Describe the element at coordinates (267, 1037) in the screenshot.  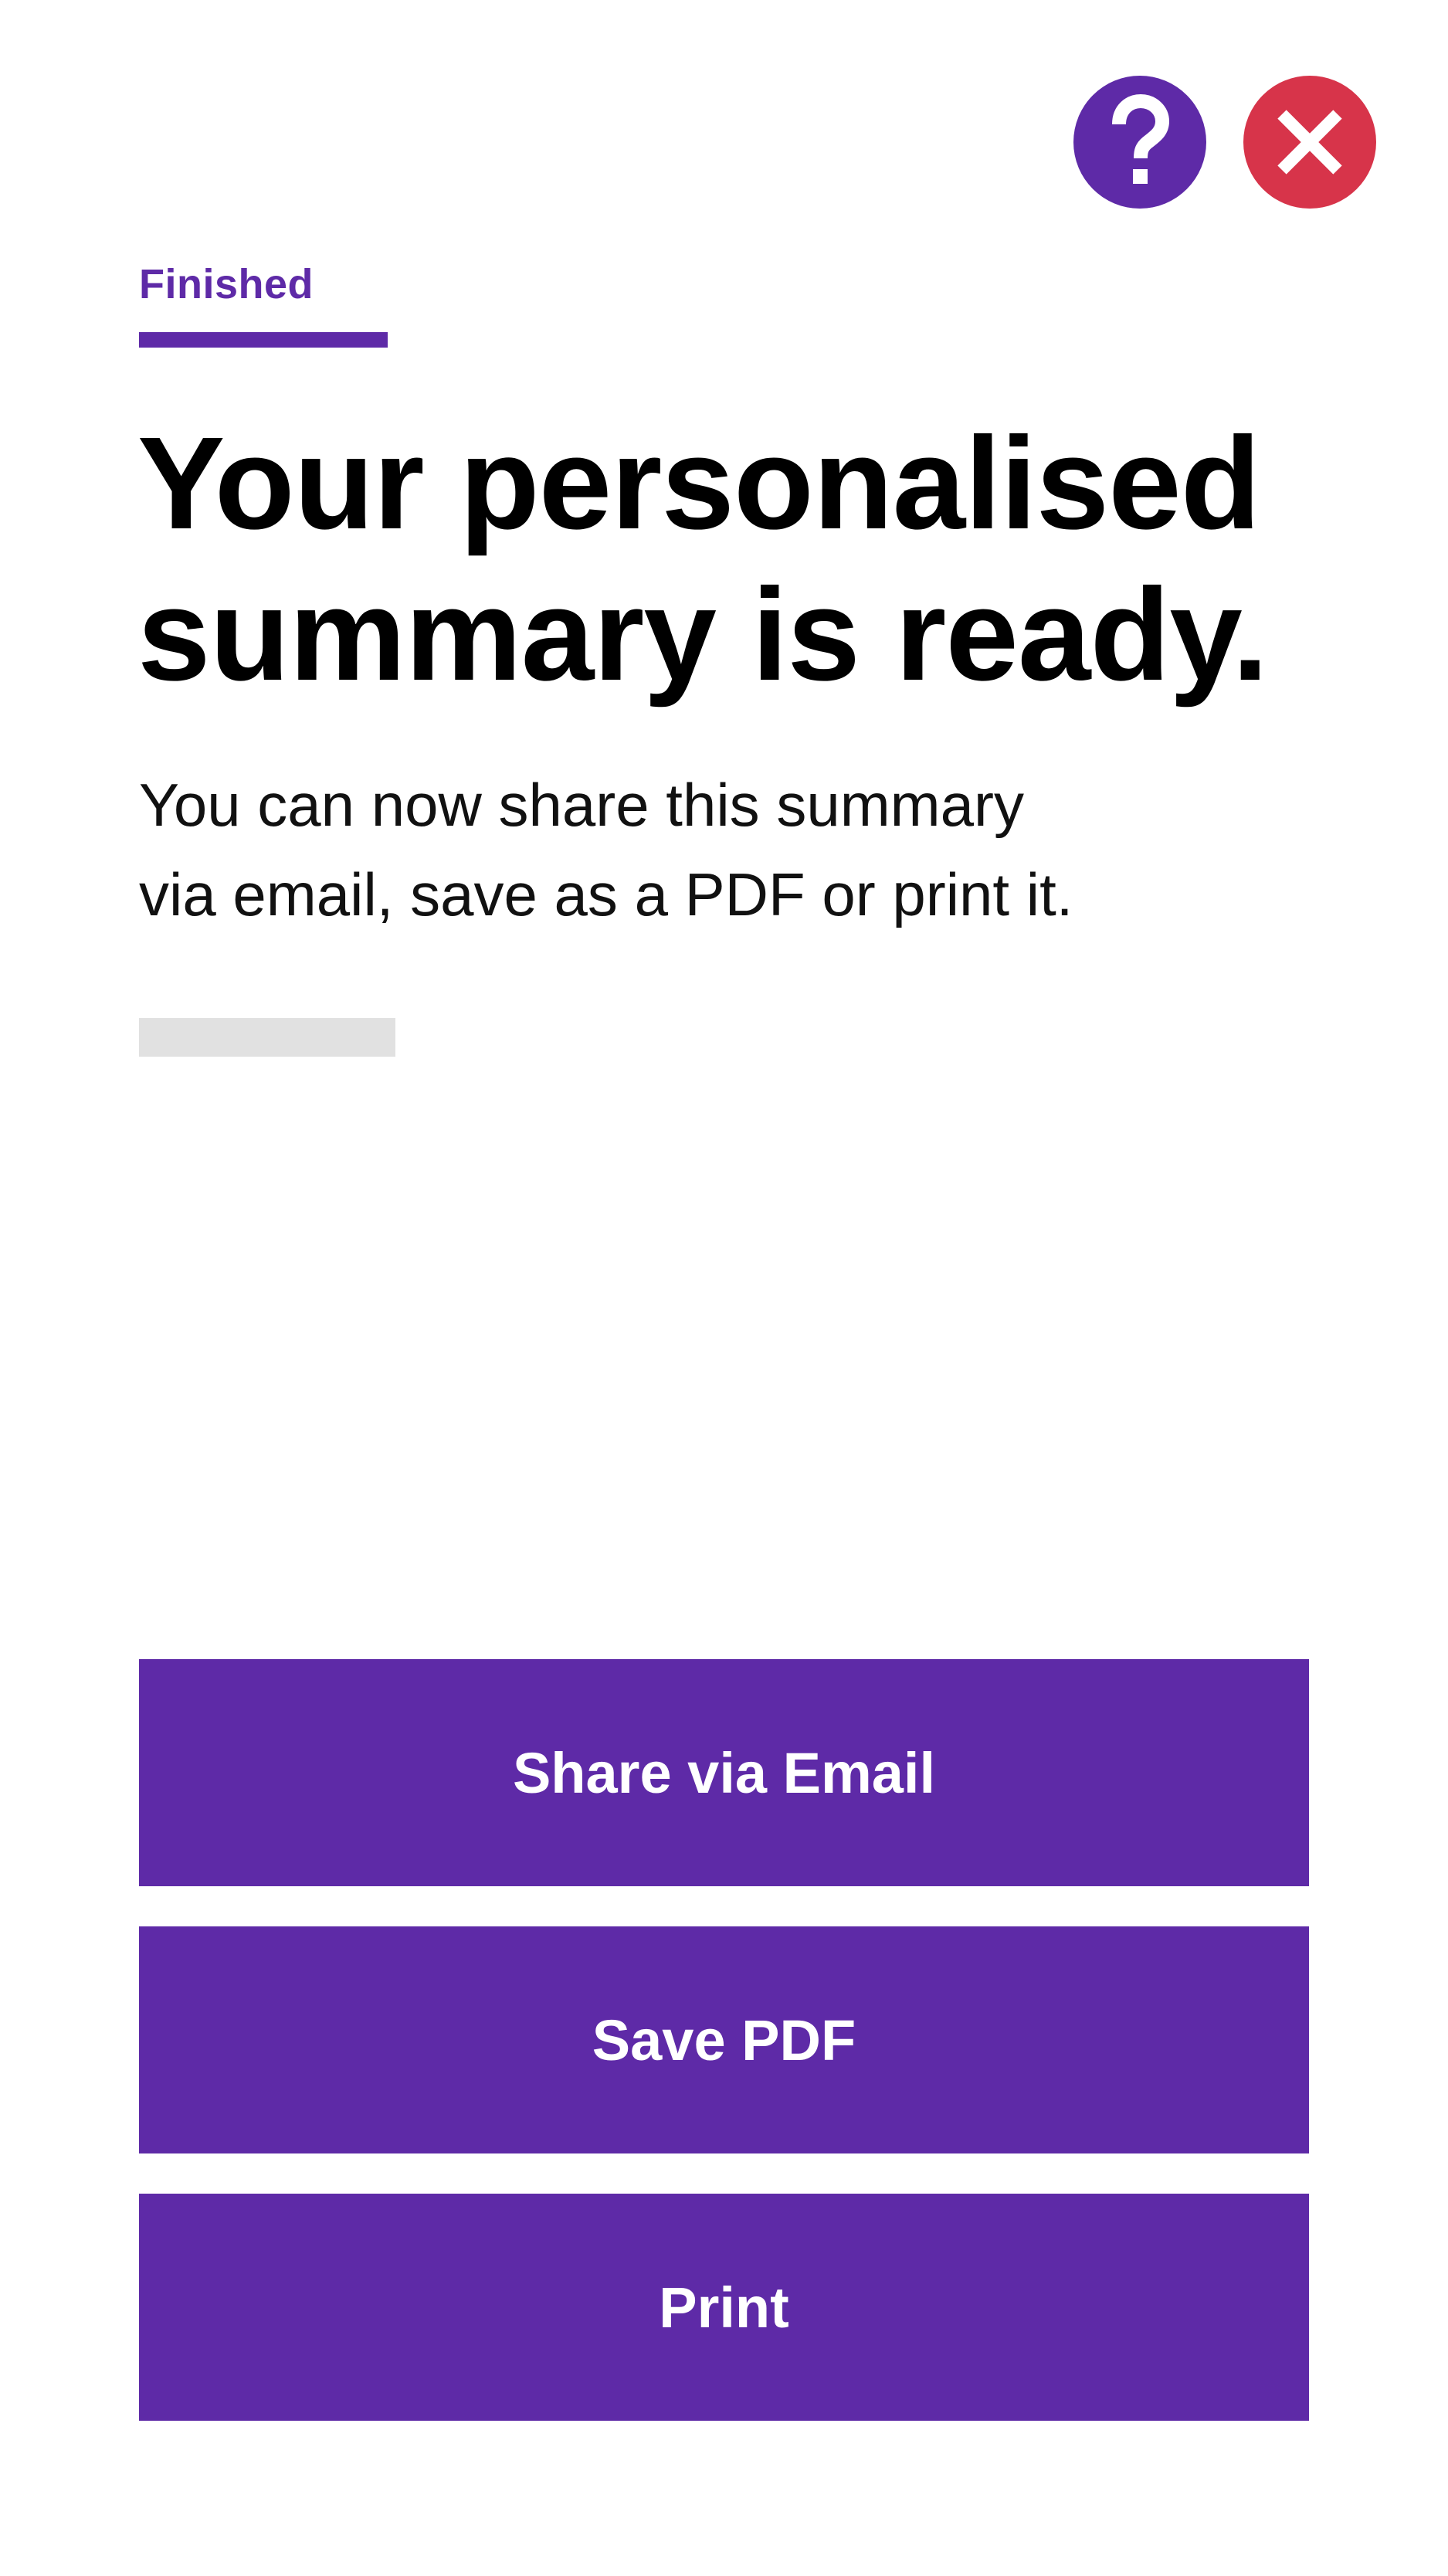
I see `loading-placeholder-bar` at that location.